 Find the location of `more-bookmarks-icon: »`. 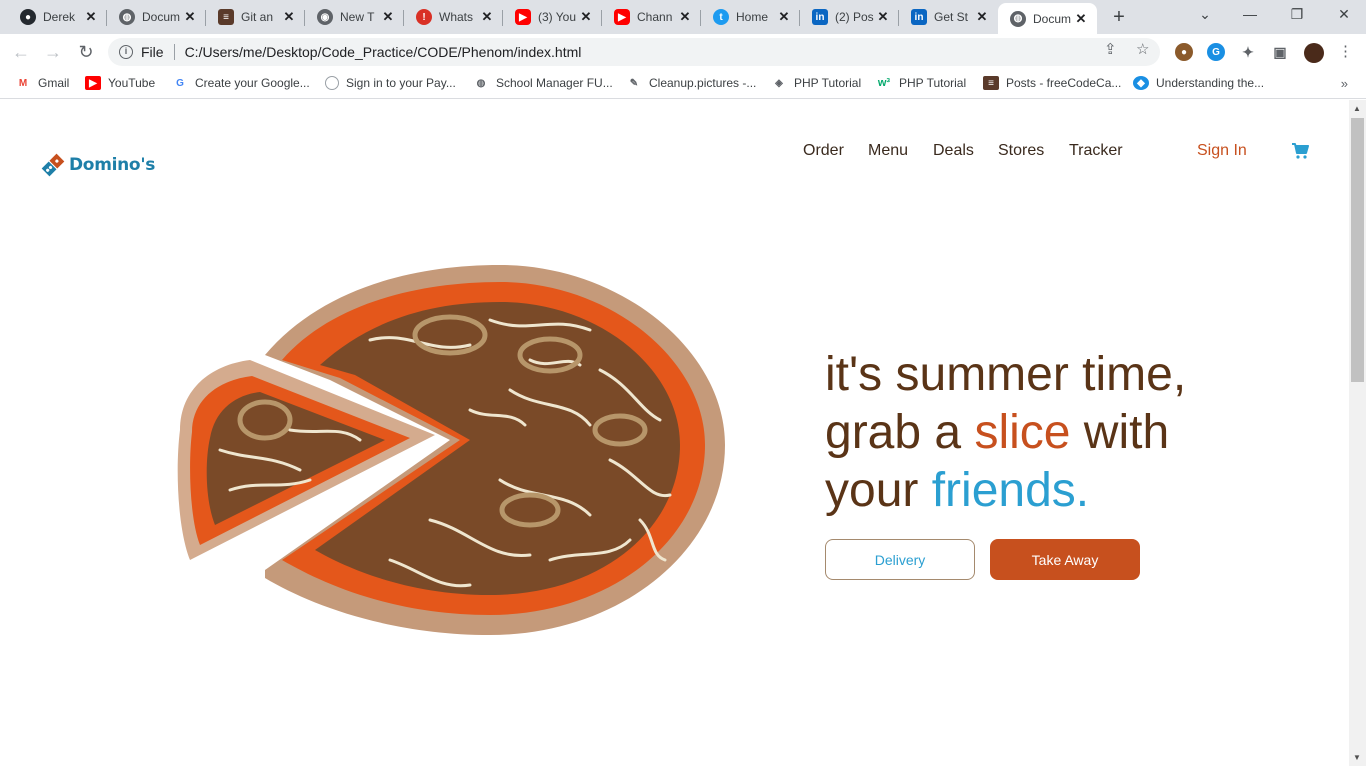

more-bookmarks-icon: » is located at coordinates (1344, 83).